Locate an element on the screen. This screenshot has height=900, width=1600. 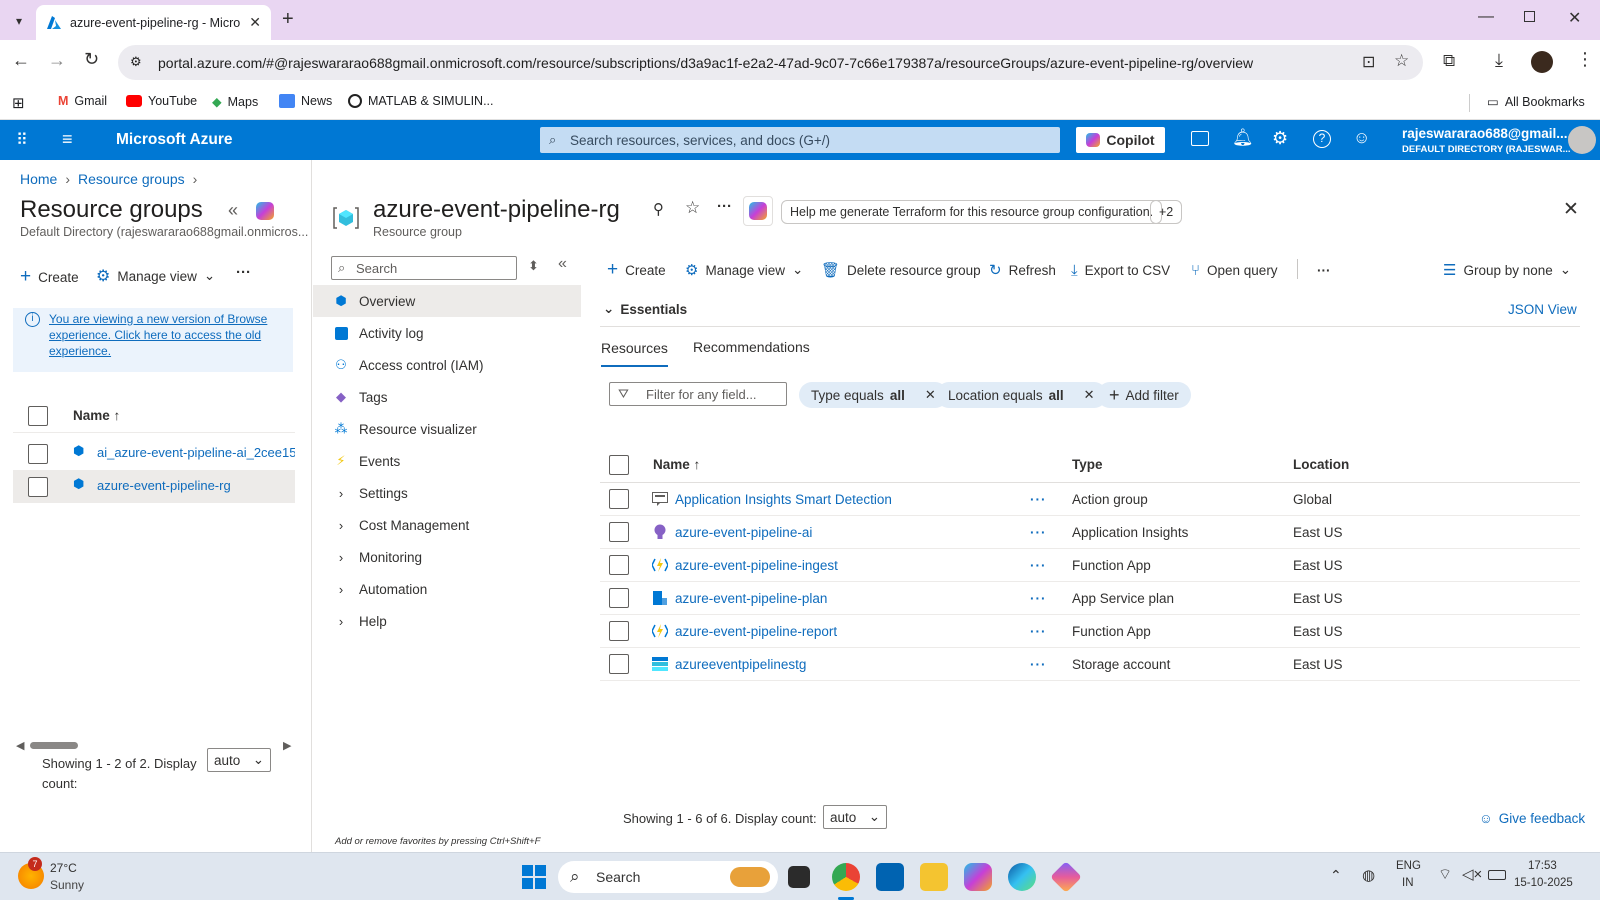
copilot-icon is located at coordinates (265, 211).